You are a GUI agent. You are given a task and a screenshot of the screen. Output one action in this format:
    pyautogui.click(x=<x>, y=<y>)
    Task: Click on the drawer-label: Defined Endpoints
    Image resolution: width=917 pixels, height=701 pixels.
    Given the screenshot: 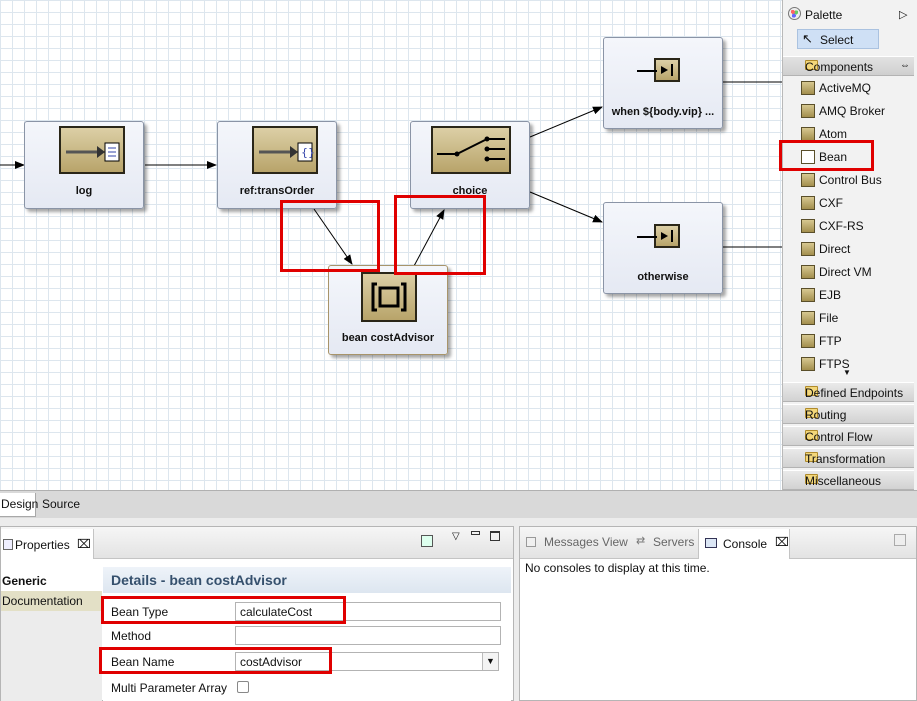 What is the action you would take?
    pyautogui.click(x=854, y=393)
    